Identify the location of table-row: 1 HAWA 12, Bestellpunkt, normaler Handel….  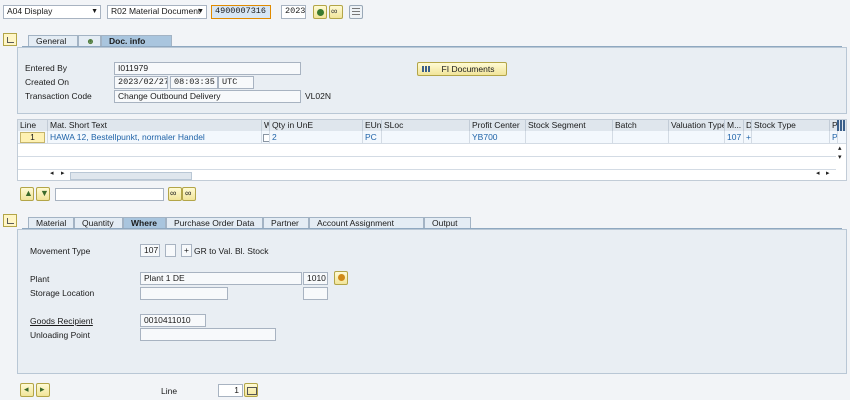
(432, 137).